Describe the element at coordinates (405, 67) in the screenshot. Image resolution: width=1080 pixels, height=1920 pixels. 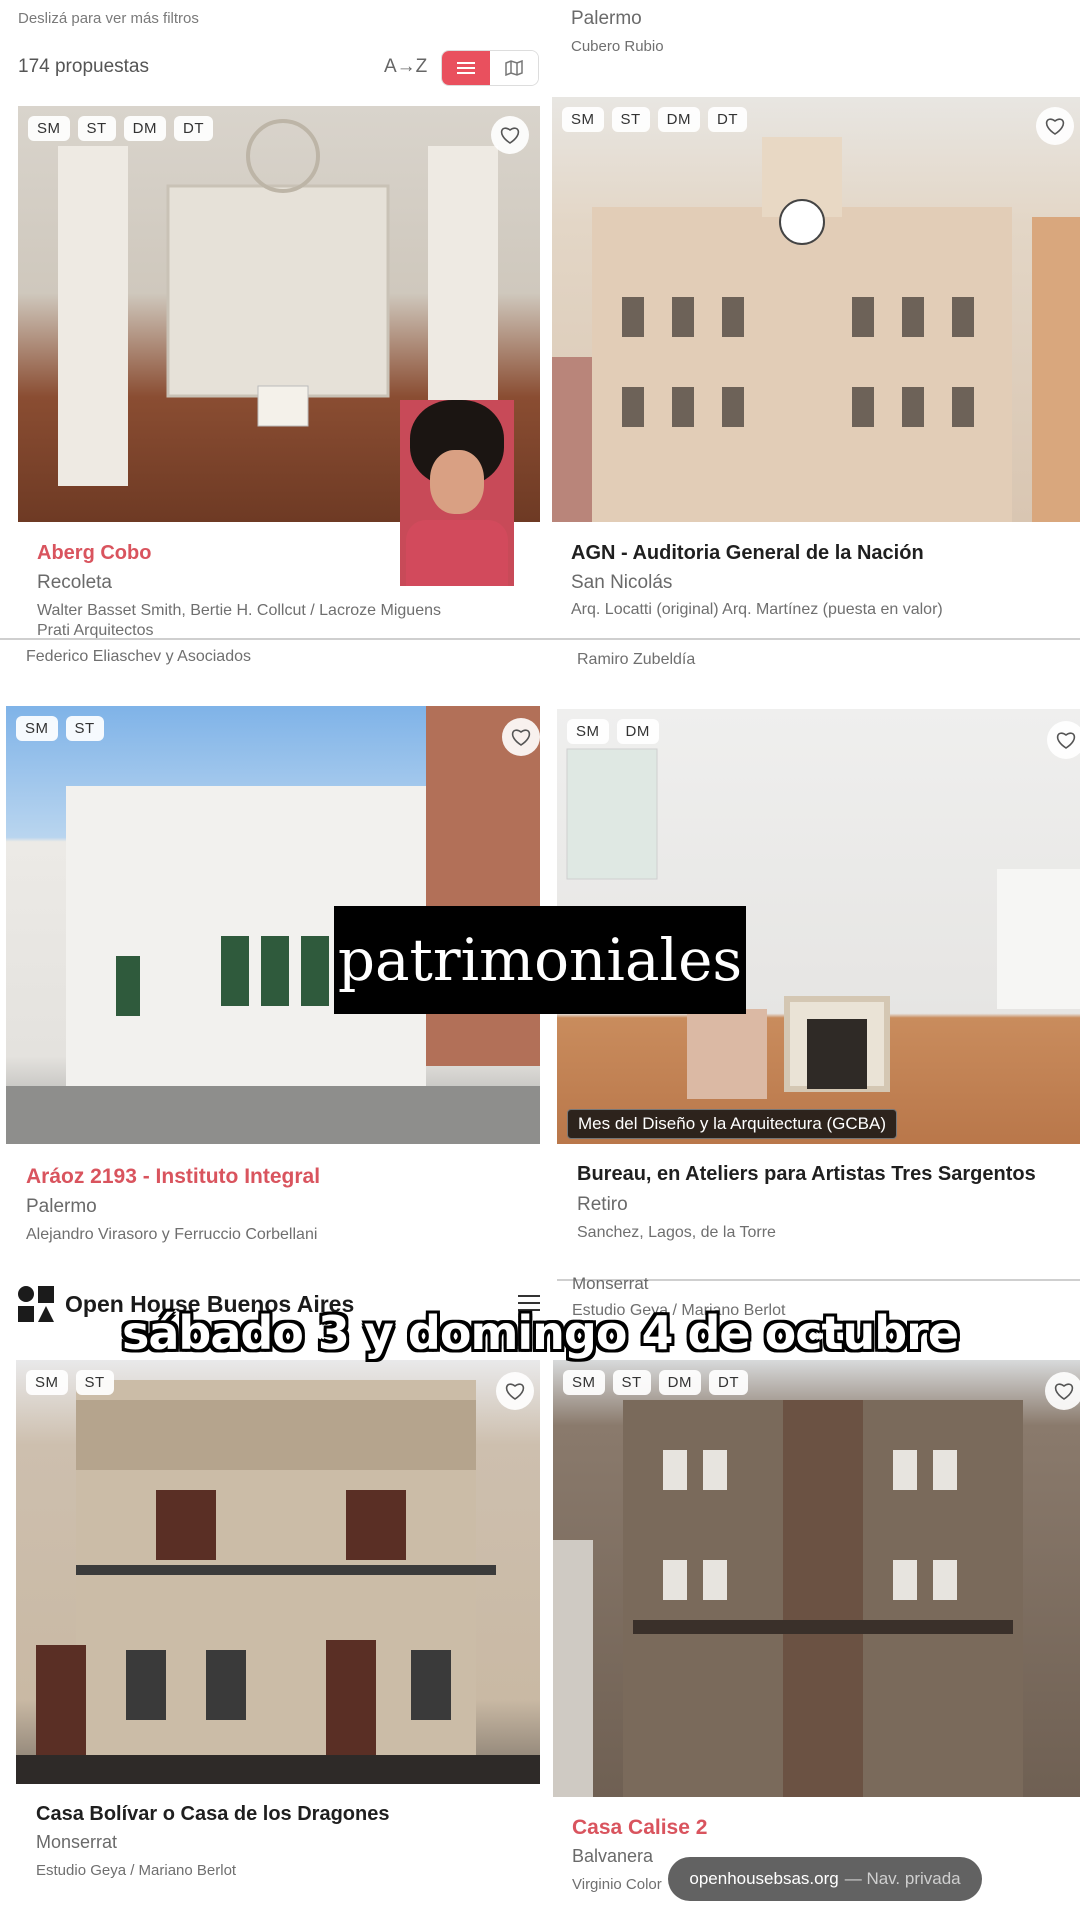
I see `sort-button: A→Z` at that location.